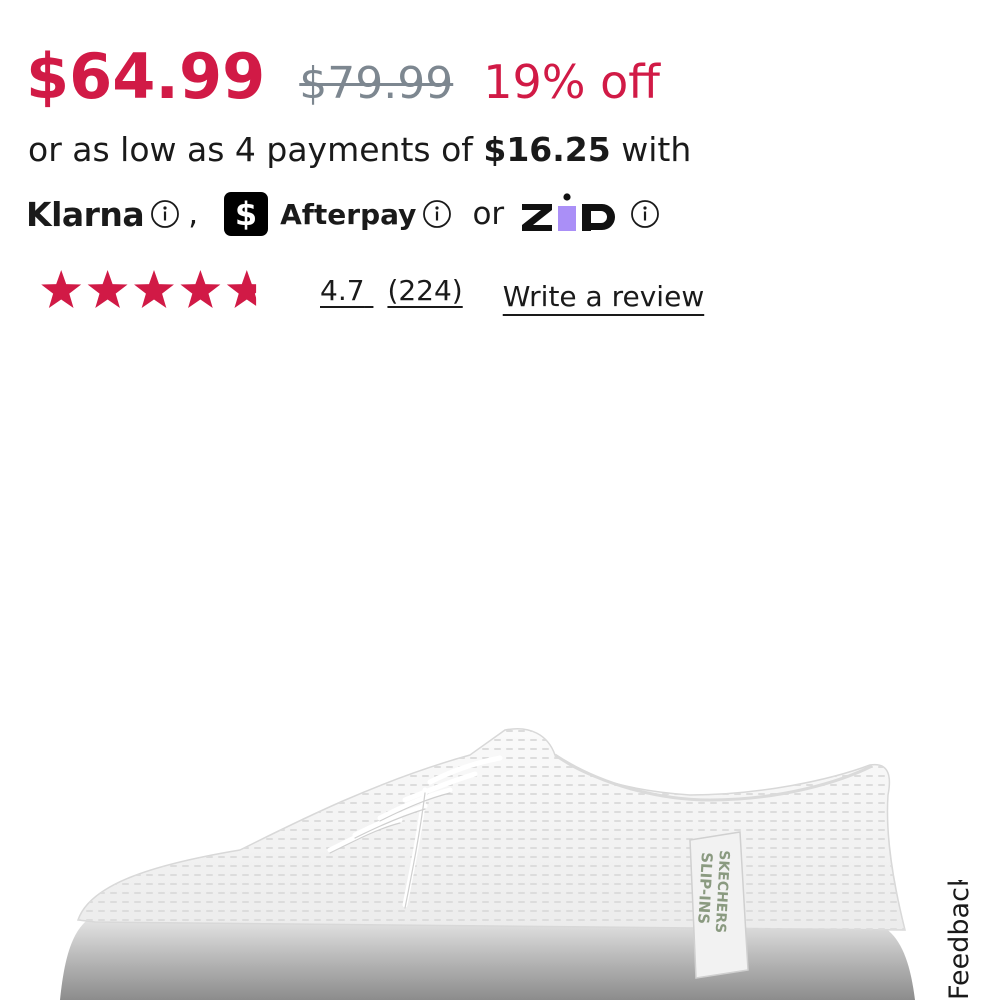 Image resolution: width=1000 pixels, height=1000 pixels. I want to click on afterpay-info-icon, so click(437, 214).